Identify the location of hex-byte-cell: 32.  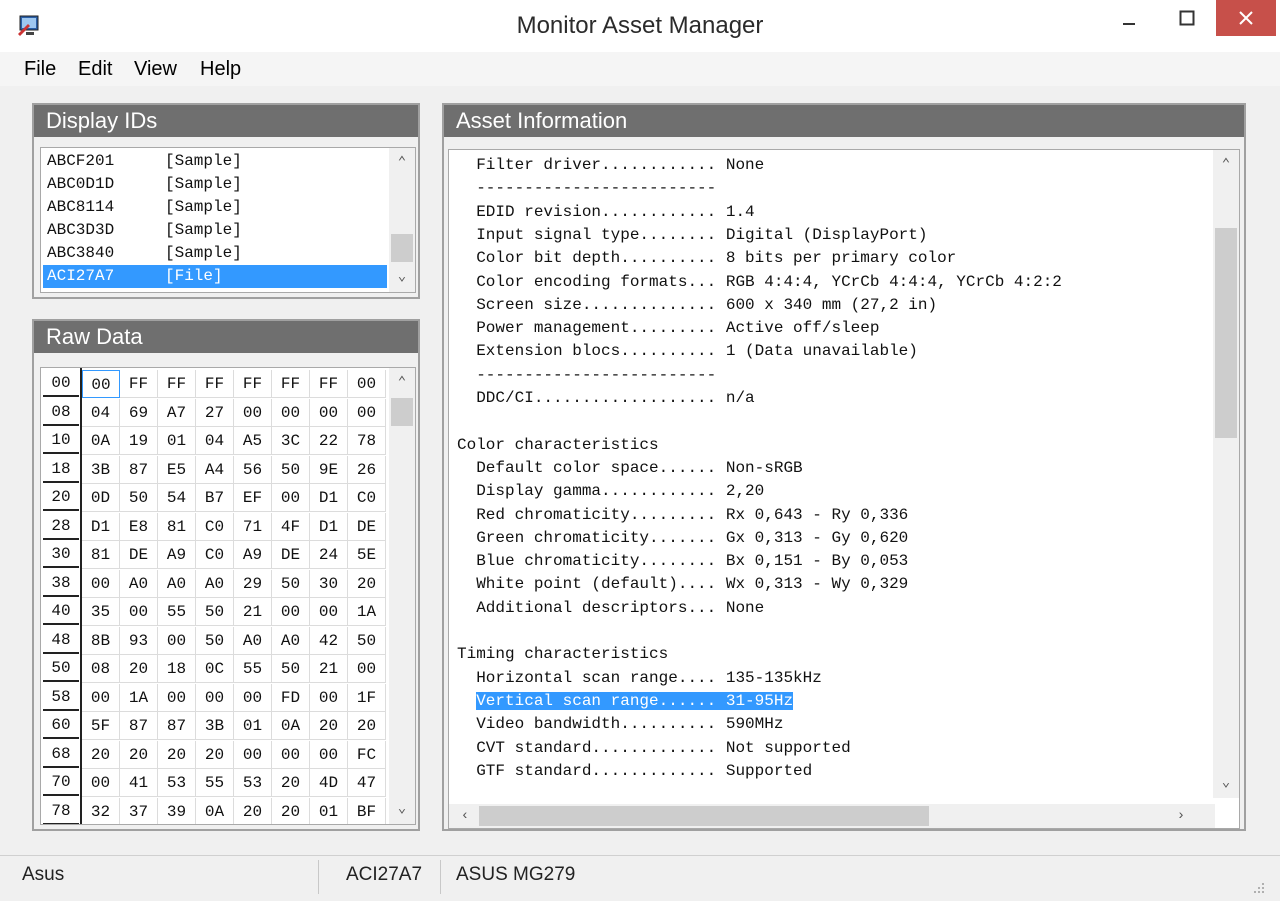
(101, 810).